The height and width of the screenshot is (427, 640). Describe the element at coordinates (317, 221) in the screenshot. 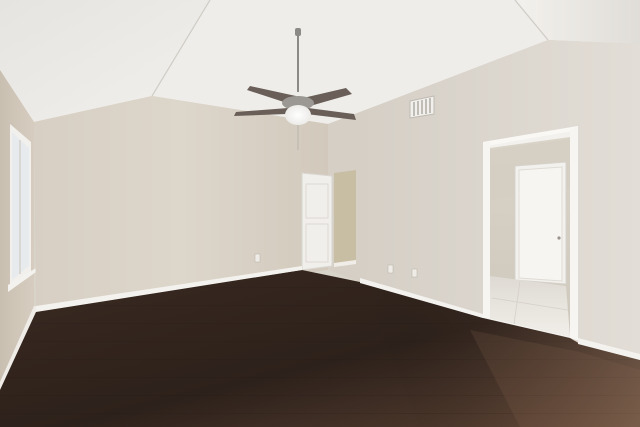

I see `interior-door` at that location.